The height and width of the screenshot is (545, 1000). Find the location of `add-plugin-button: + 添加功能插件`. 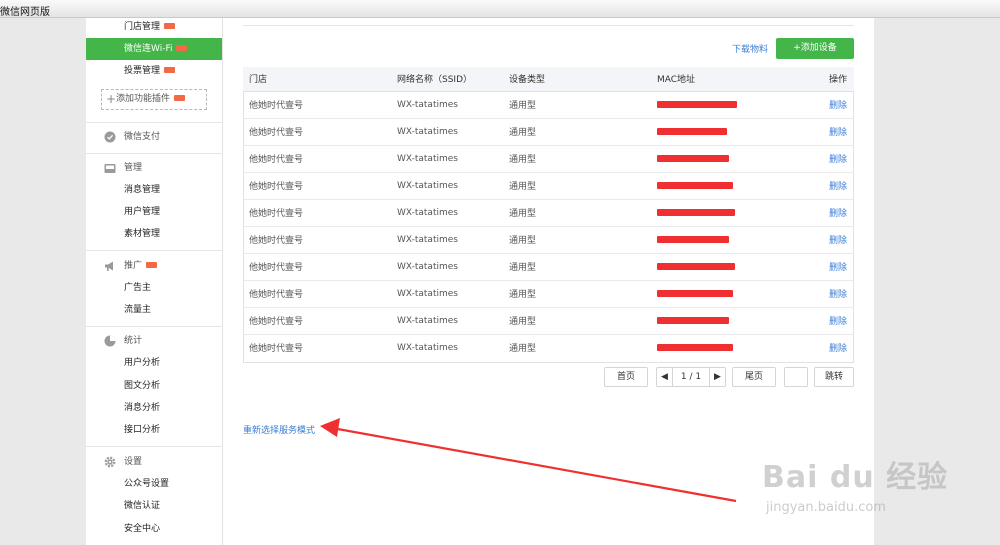

add-plugin-button: + 添加功能插件 is located at coordinates (154, 99).